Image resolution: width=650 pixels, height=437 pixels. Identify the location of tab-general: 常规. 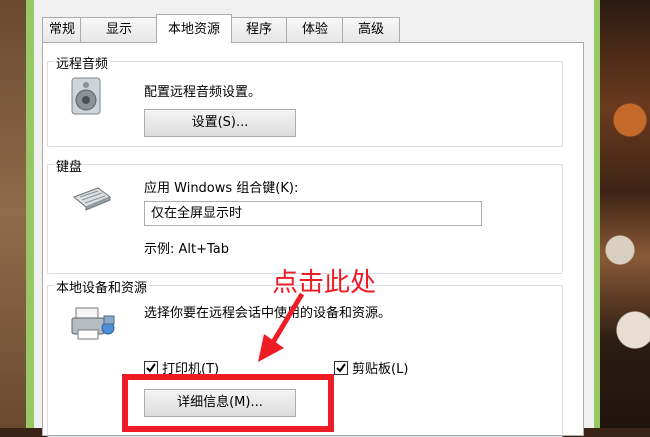
(62, 29).